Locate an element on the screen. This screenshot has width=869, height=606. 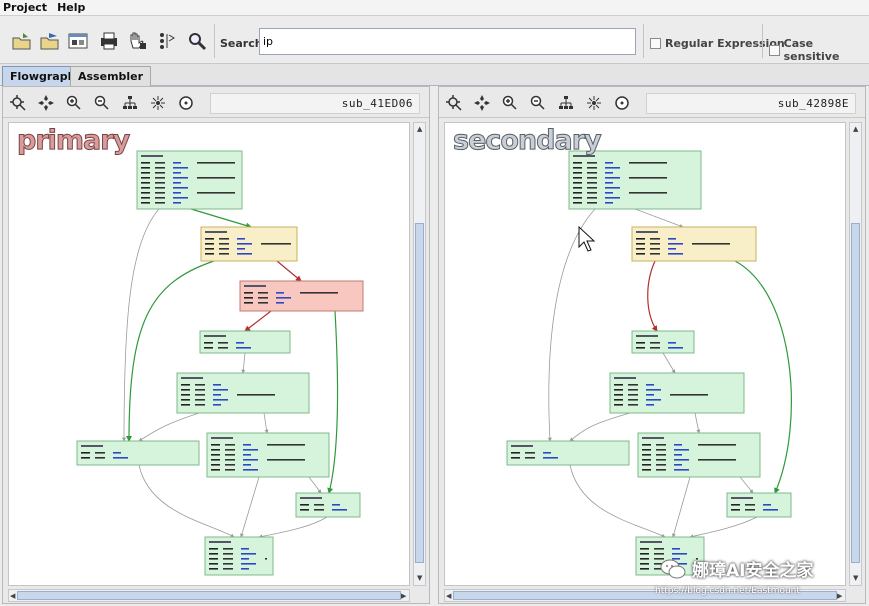
open-file-button is located at coordinates (22, 41).